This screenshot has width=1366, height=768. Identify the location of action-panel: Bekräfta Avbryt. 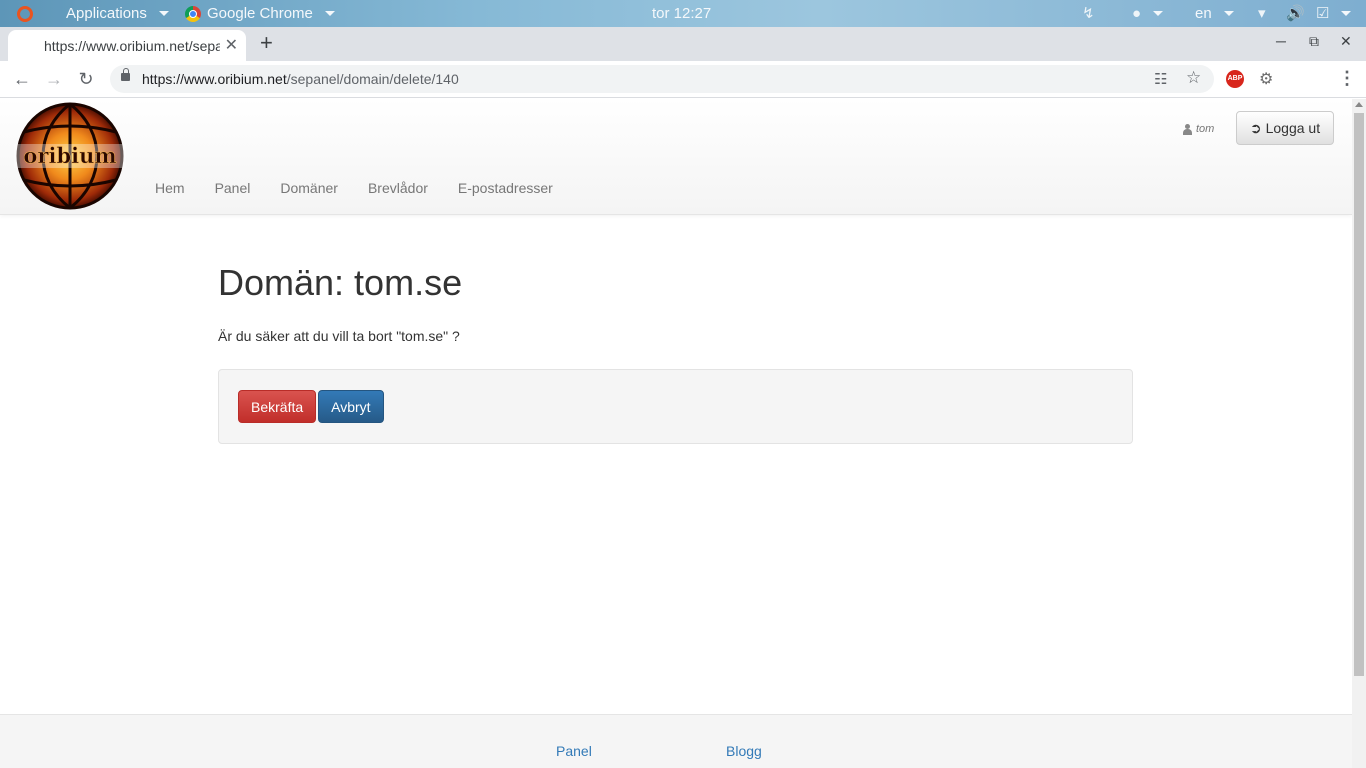
(675, 406).